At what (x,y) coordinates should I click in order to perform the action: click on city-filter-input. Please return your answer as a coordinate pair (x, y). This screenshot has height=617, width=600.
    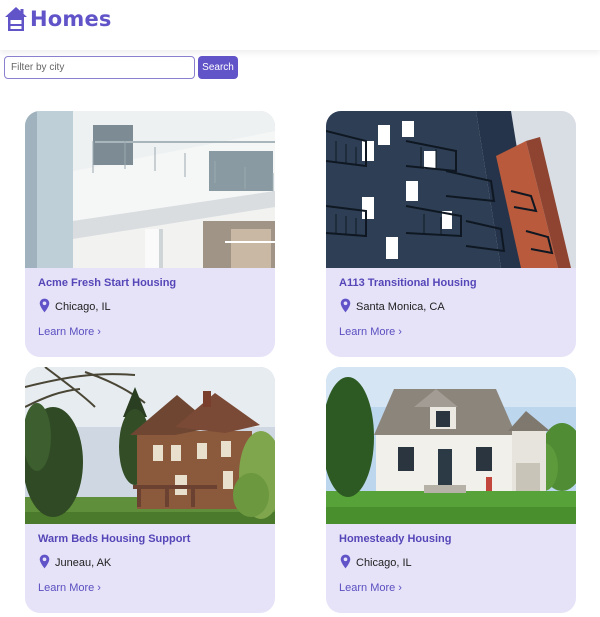
    Looking at the image, I should click on (99, 67).